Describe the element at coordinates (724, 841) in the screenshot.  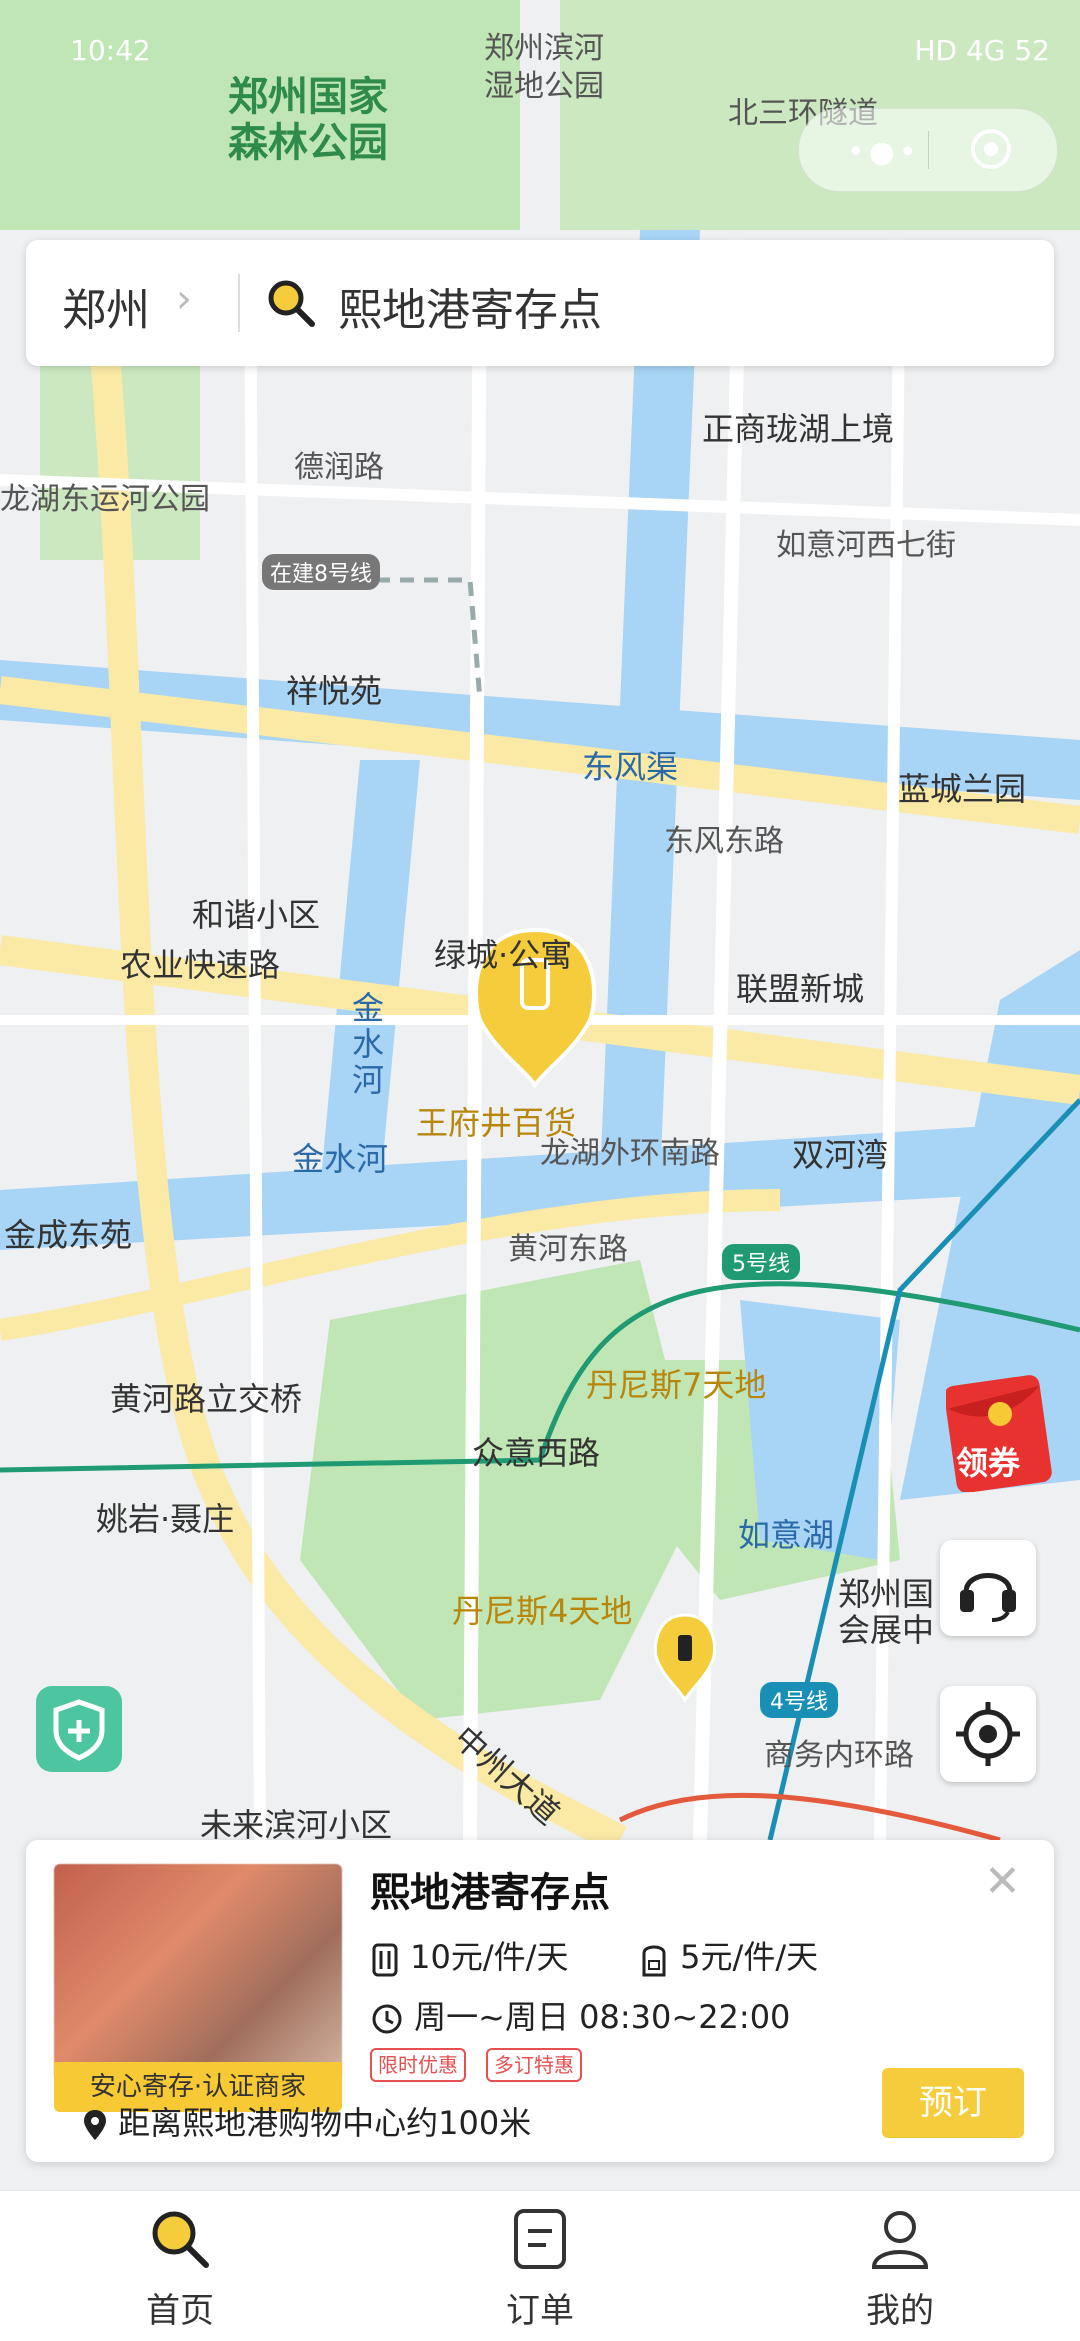
I see `map-label-dongfeng-e: 东风东路` at that location.